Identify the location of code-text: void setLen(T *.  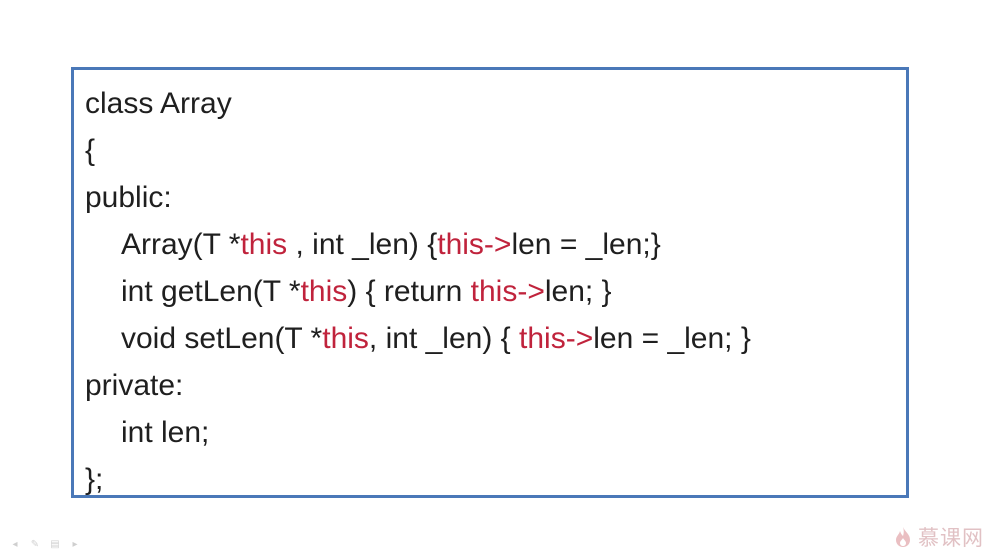
(222, 338).